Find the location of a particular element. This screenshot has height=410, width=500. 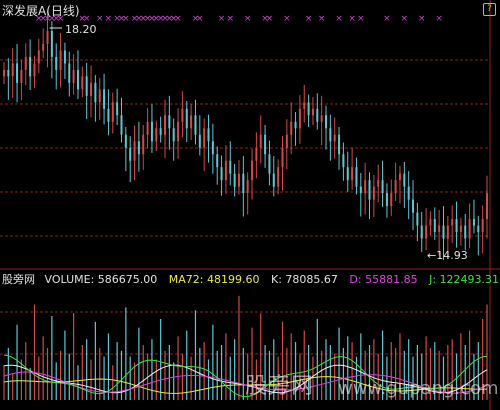

readout-k: K: 78085.67 is located at coordinates (304, 279).